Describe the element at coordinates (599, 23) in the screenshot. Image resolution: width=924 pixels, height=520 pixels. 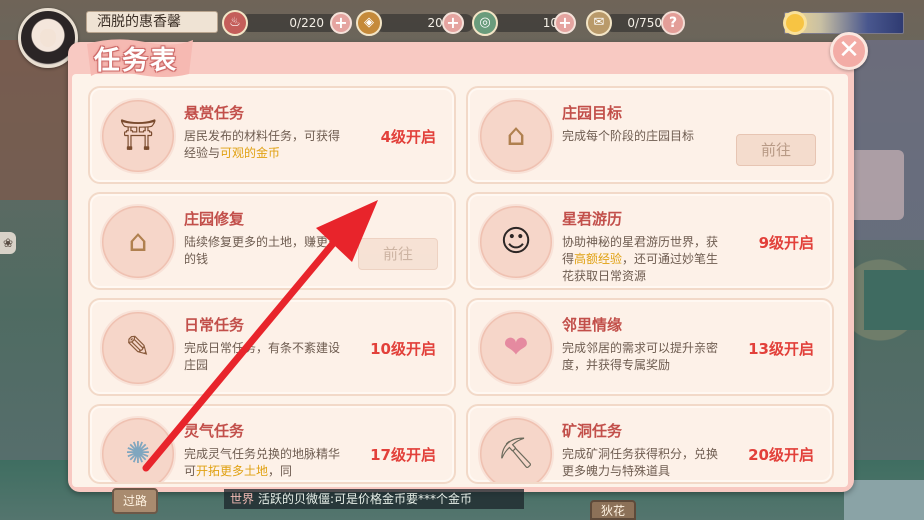
I see `scroll-icon: ✉` at that location.